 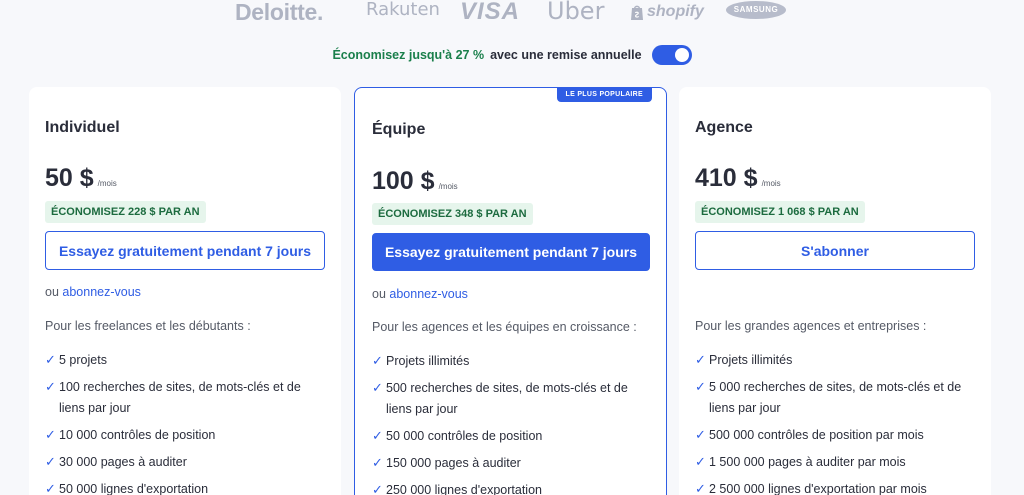 What do you see at coordinates (818, 488) in the screenshot?
I see `feature-text: 2 500 000 lignes d'exportation par mois` at bounding box center [818, 488].